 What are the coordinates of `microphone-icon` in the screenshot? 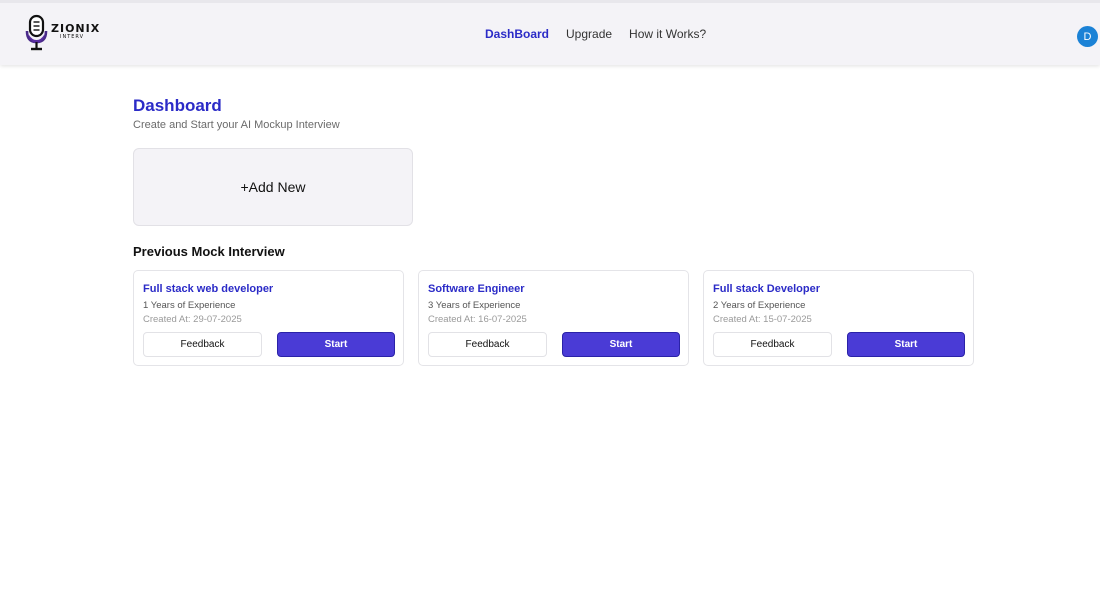 It's located at (36, 32).